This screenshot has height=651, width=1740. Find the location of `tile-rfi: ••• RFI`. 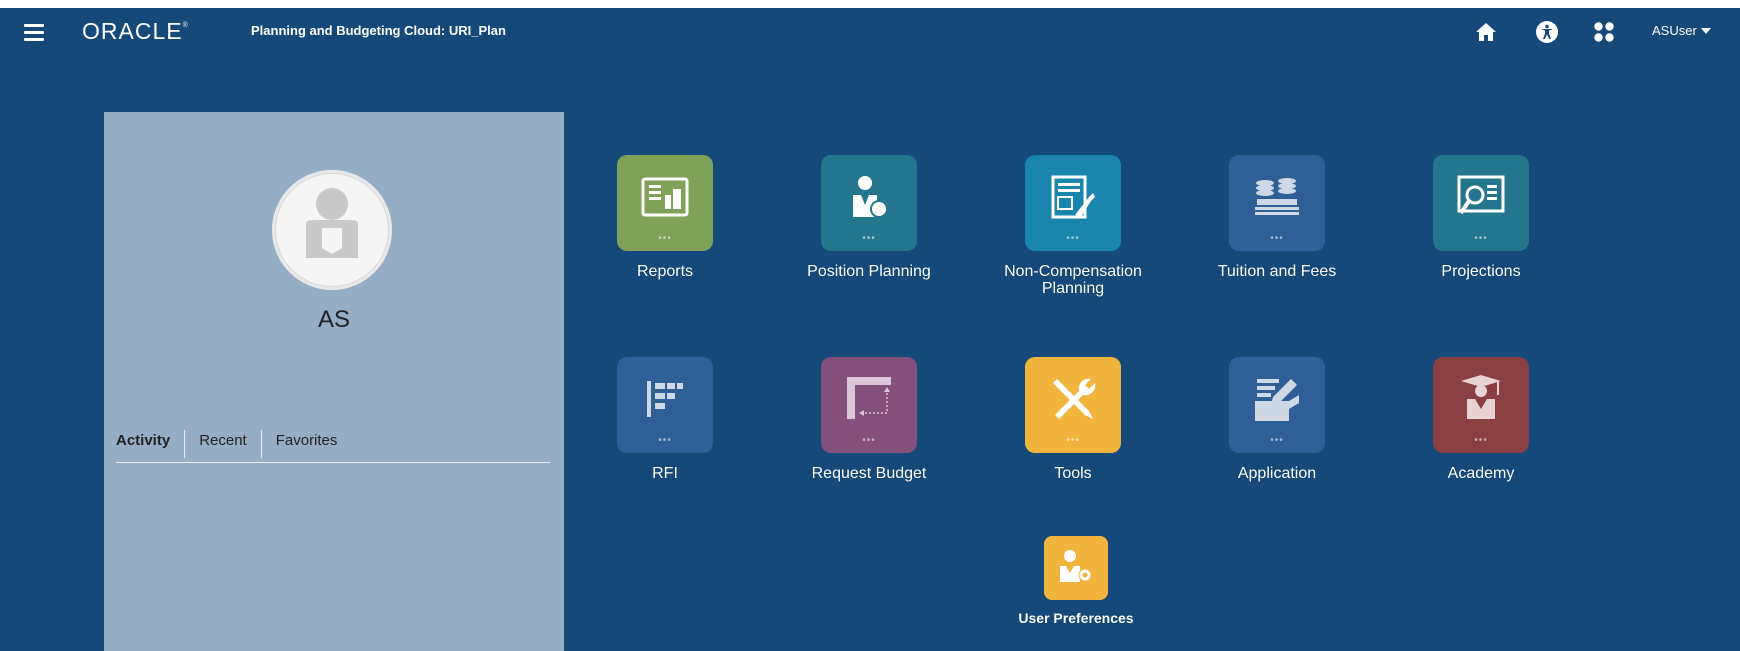

tile-rfi: ••• RFI is located at coordinates (665, 419).